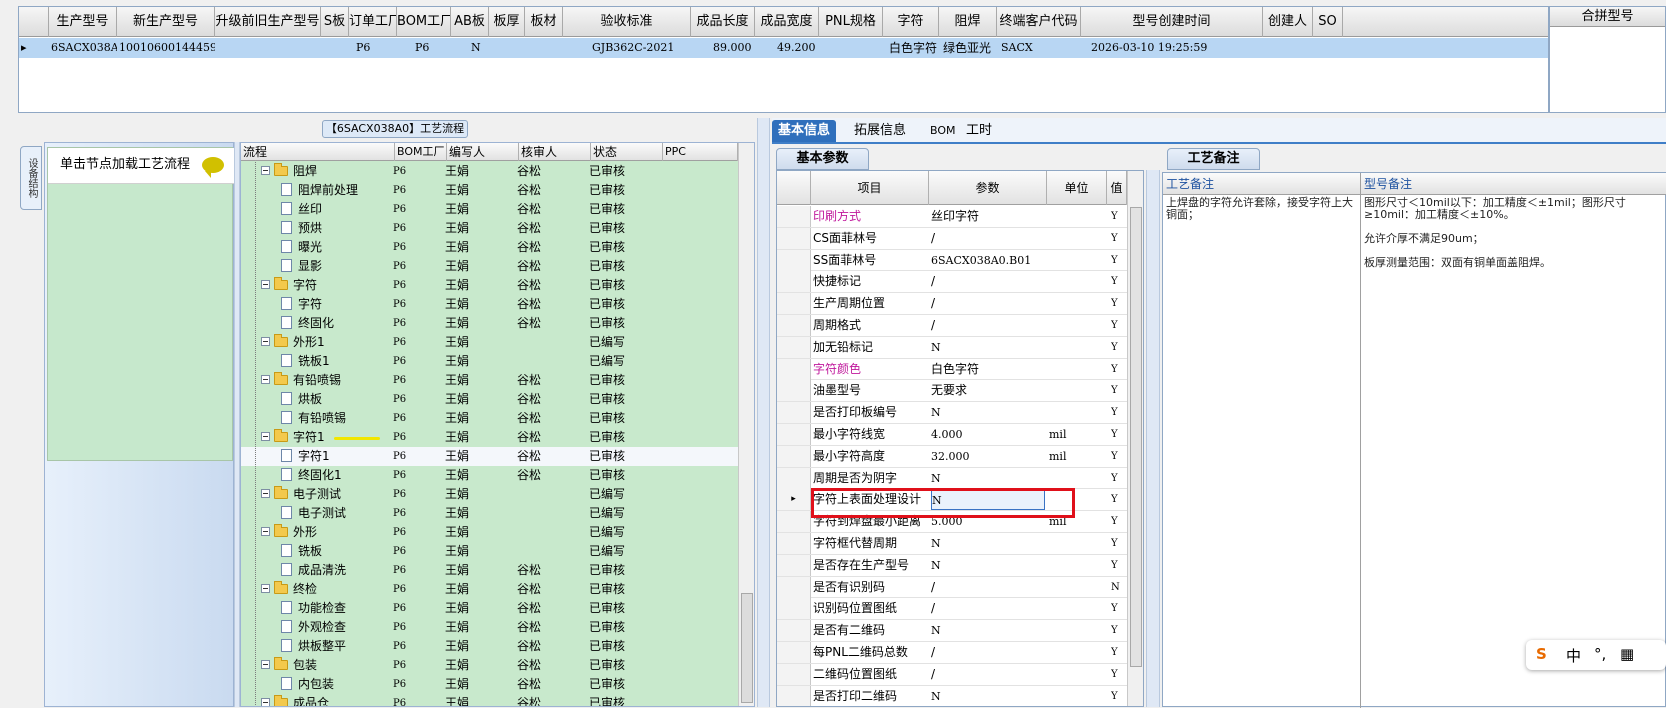 This screenshot has width=1666, height=708. What do you see at coordinates (968, 22) in the screenshot?
I see `col-header: 阻焊` at bounding box center [968, 22].